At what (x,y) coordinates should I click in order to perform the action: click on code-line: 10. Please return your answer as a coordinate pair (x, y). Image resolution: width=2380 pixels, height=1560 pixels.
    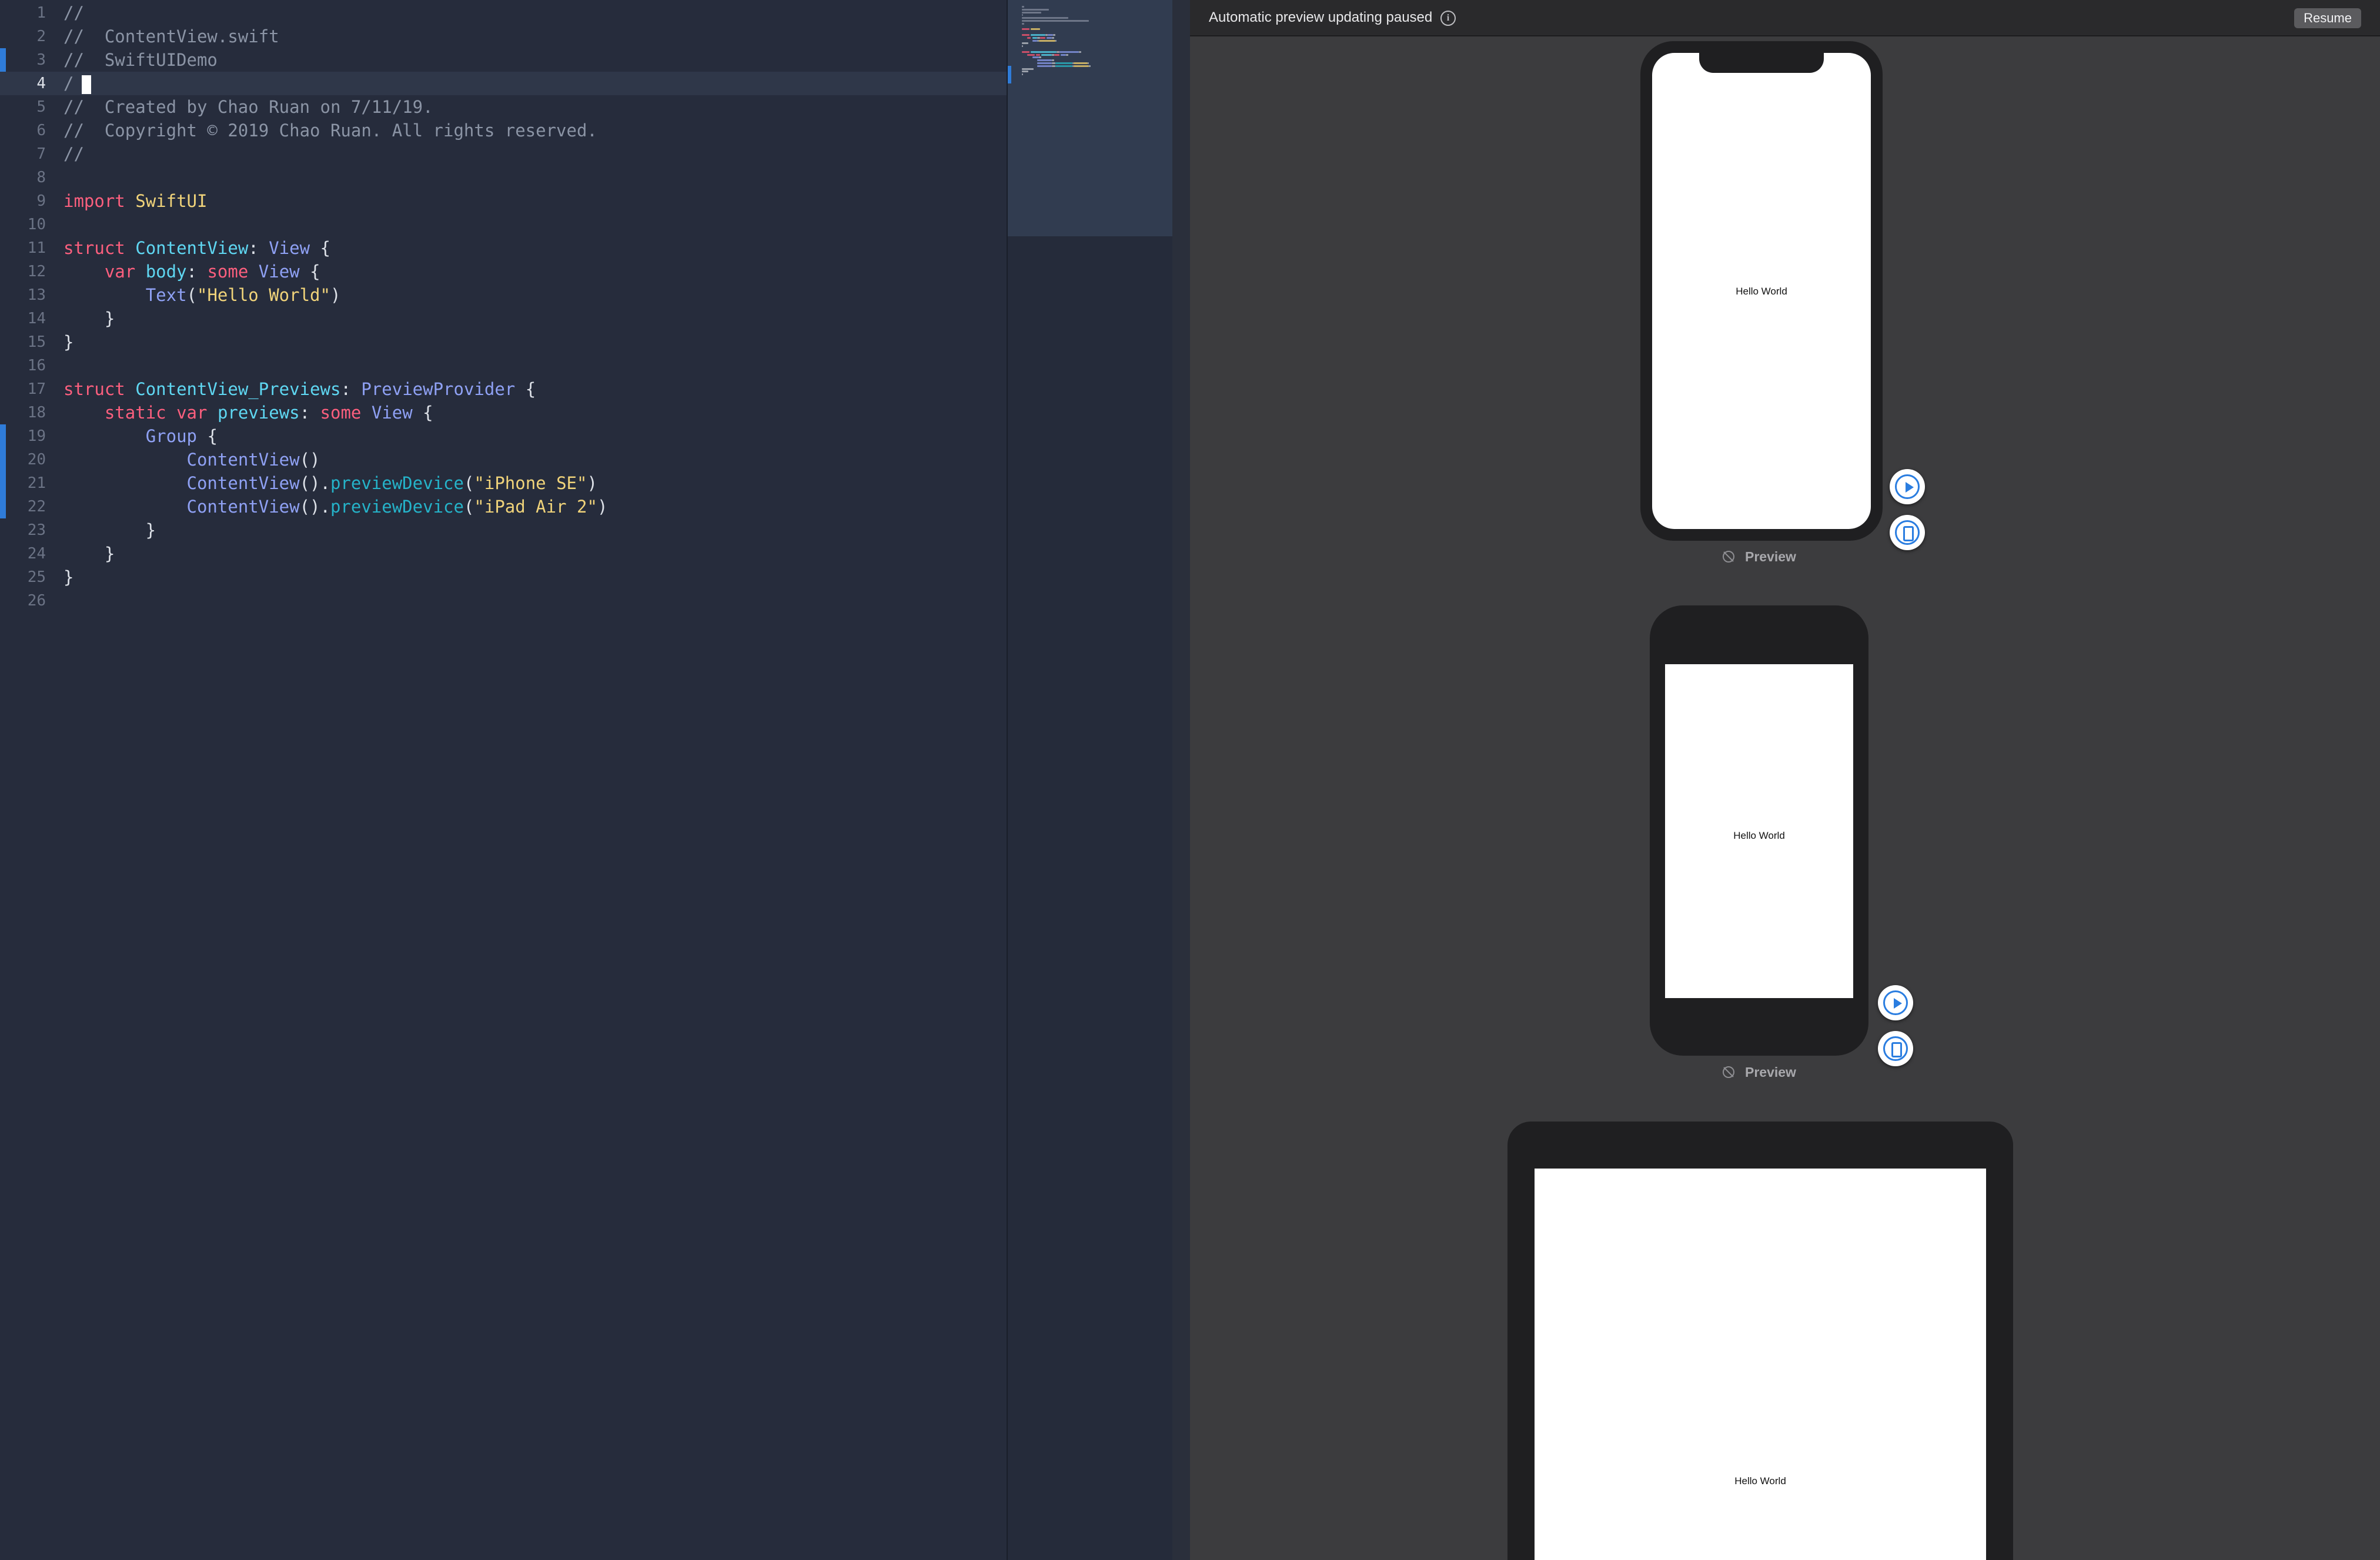
    Looking at the image, I should click on (503, 224).